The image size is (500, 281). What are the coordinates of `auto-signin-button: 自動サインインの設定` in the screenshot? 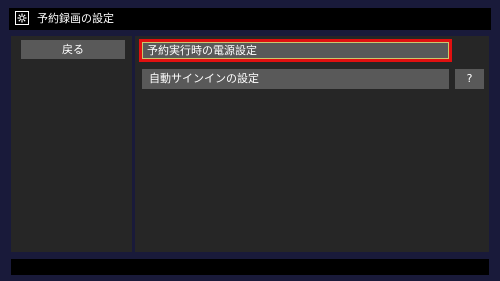 It's located at (295, 79).